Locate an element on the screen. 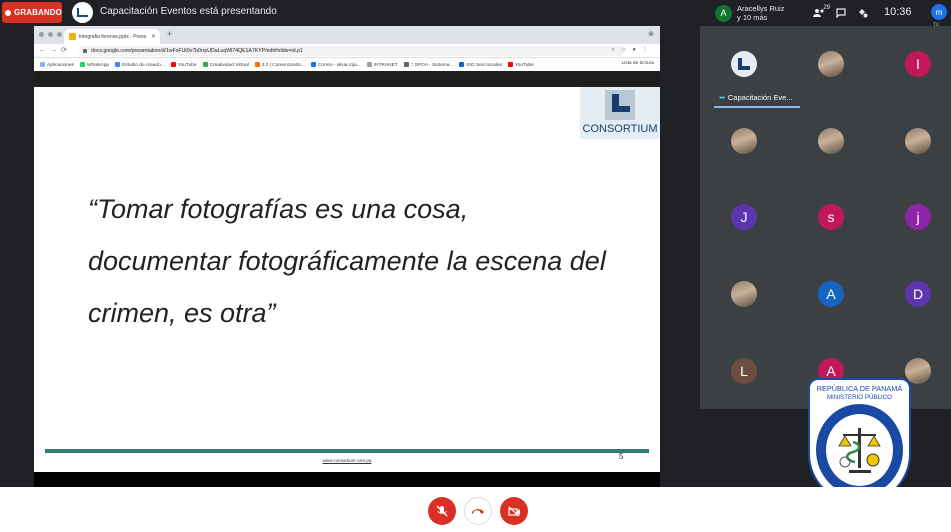 This screenshot has width=951, height=532. participant-initial-avatar: A is located at coordinates (831, 294).